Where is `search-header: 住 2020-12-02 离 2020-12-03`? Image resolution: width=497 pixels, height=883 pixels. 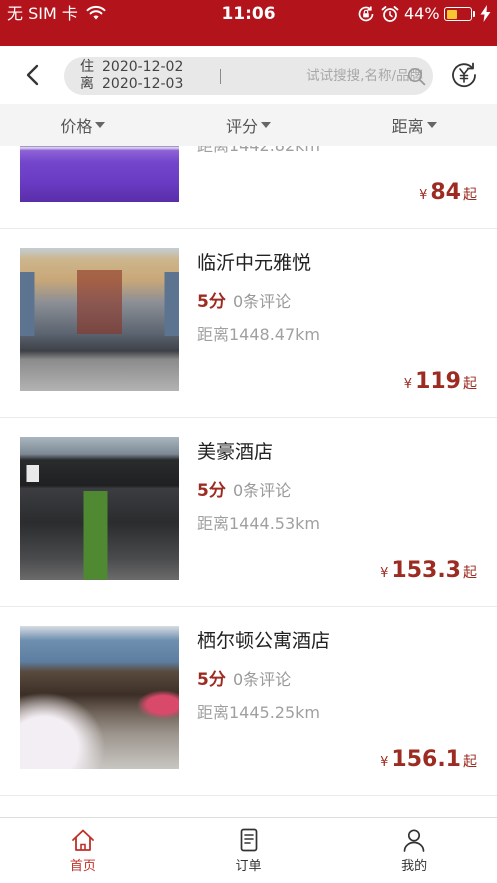
search-header: 住 2020-12-02 离 2020-12-03 is located at coordinates (248, 75).